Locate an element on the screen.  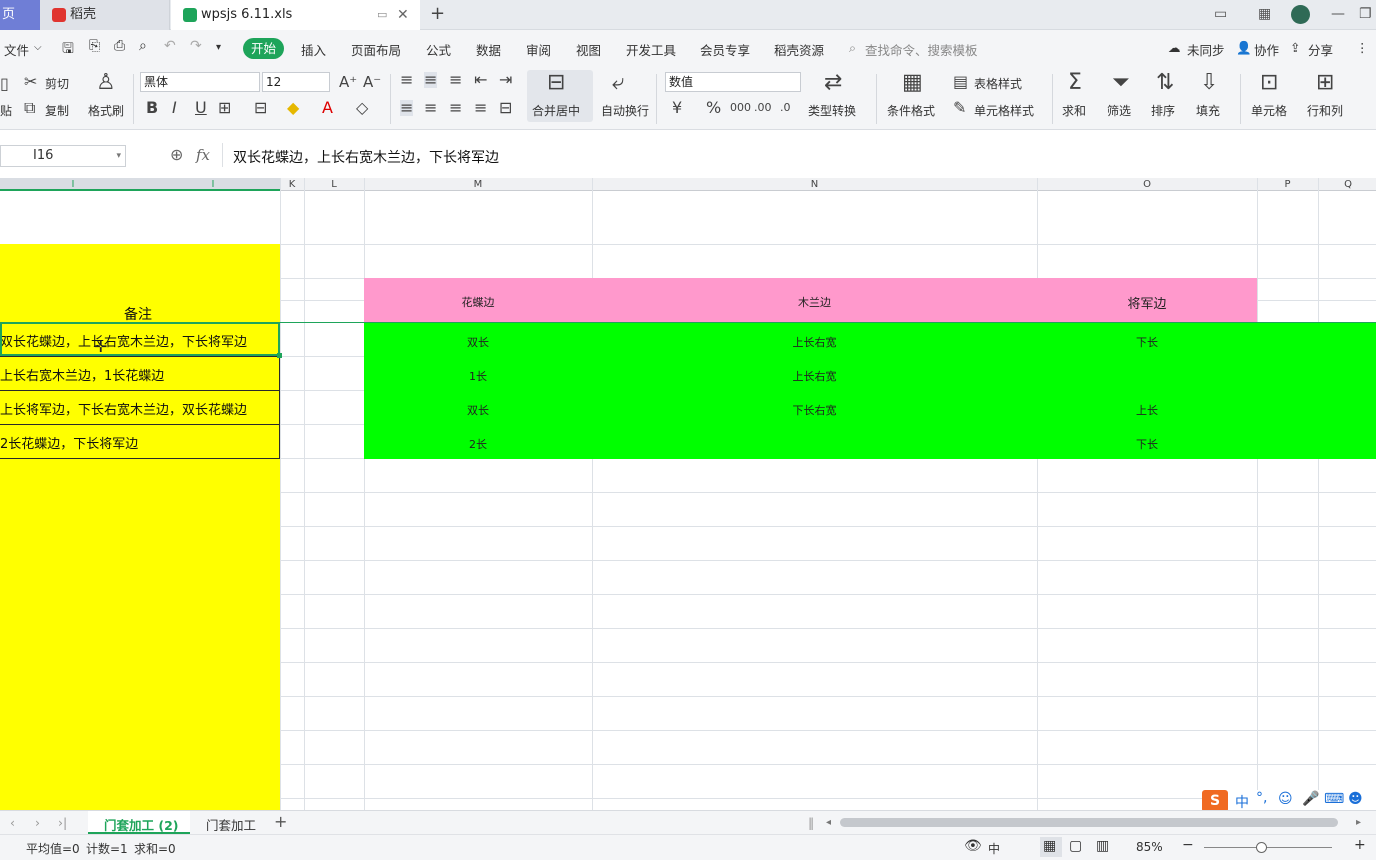
zoom-slider-track is located at coordinates (1268, 847).